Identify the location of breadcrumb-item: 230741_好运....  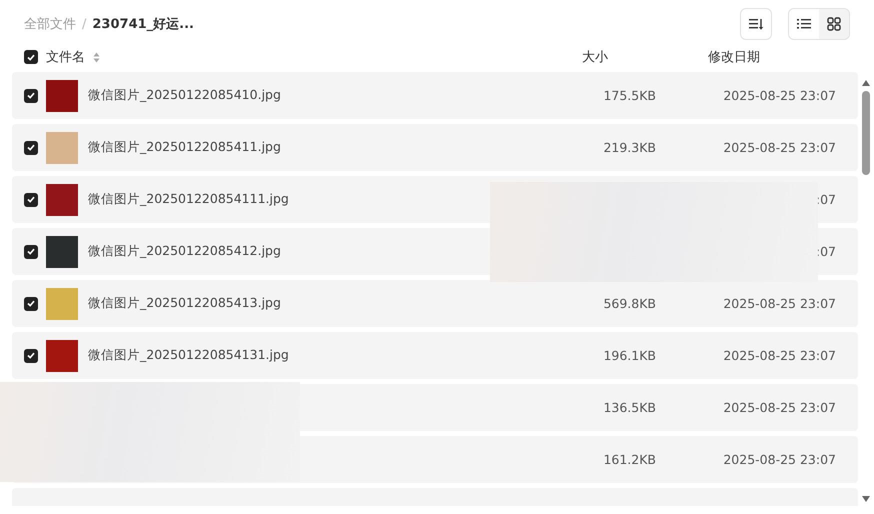
(143, 24).